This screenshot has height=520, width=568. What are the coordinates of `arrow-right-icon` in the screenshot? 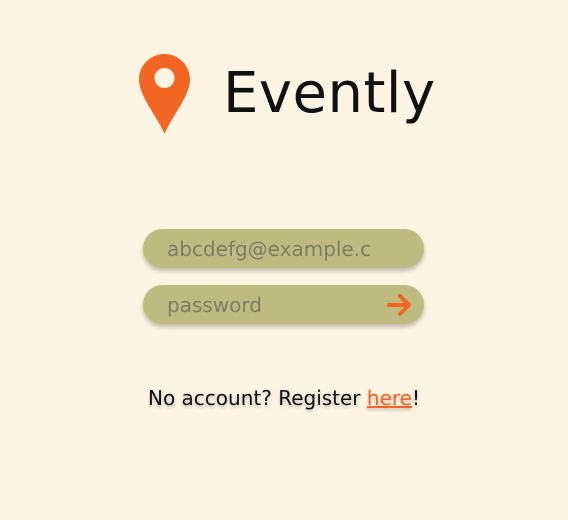 It's located at (399, 305).